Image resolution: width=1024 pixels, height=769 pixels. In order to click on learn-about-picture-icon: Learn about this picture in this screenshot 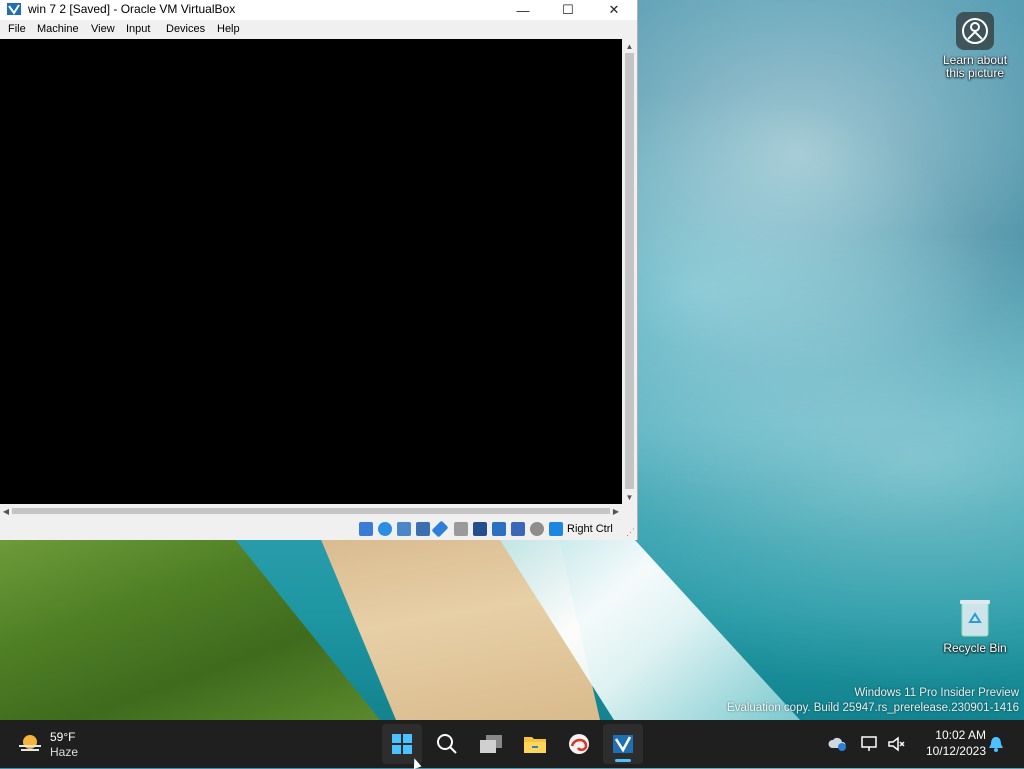, I will do `click(975, 46)`.